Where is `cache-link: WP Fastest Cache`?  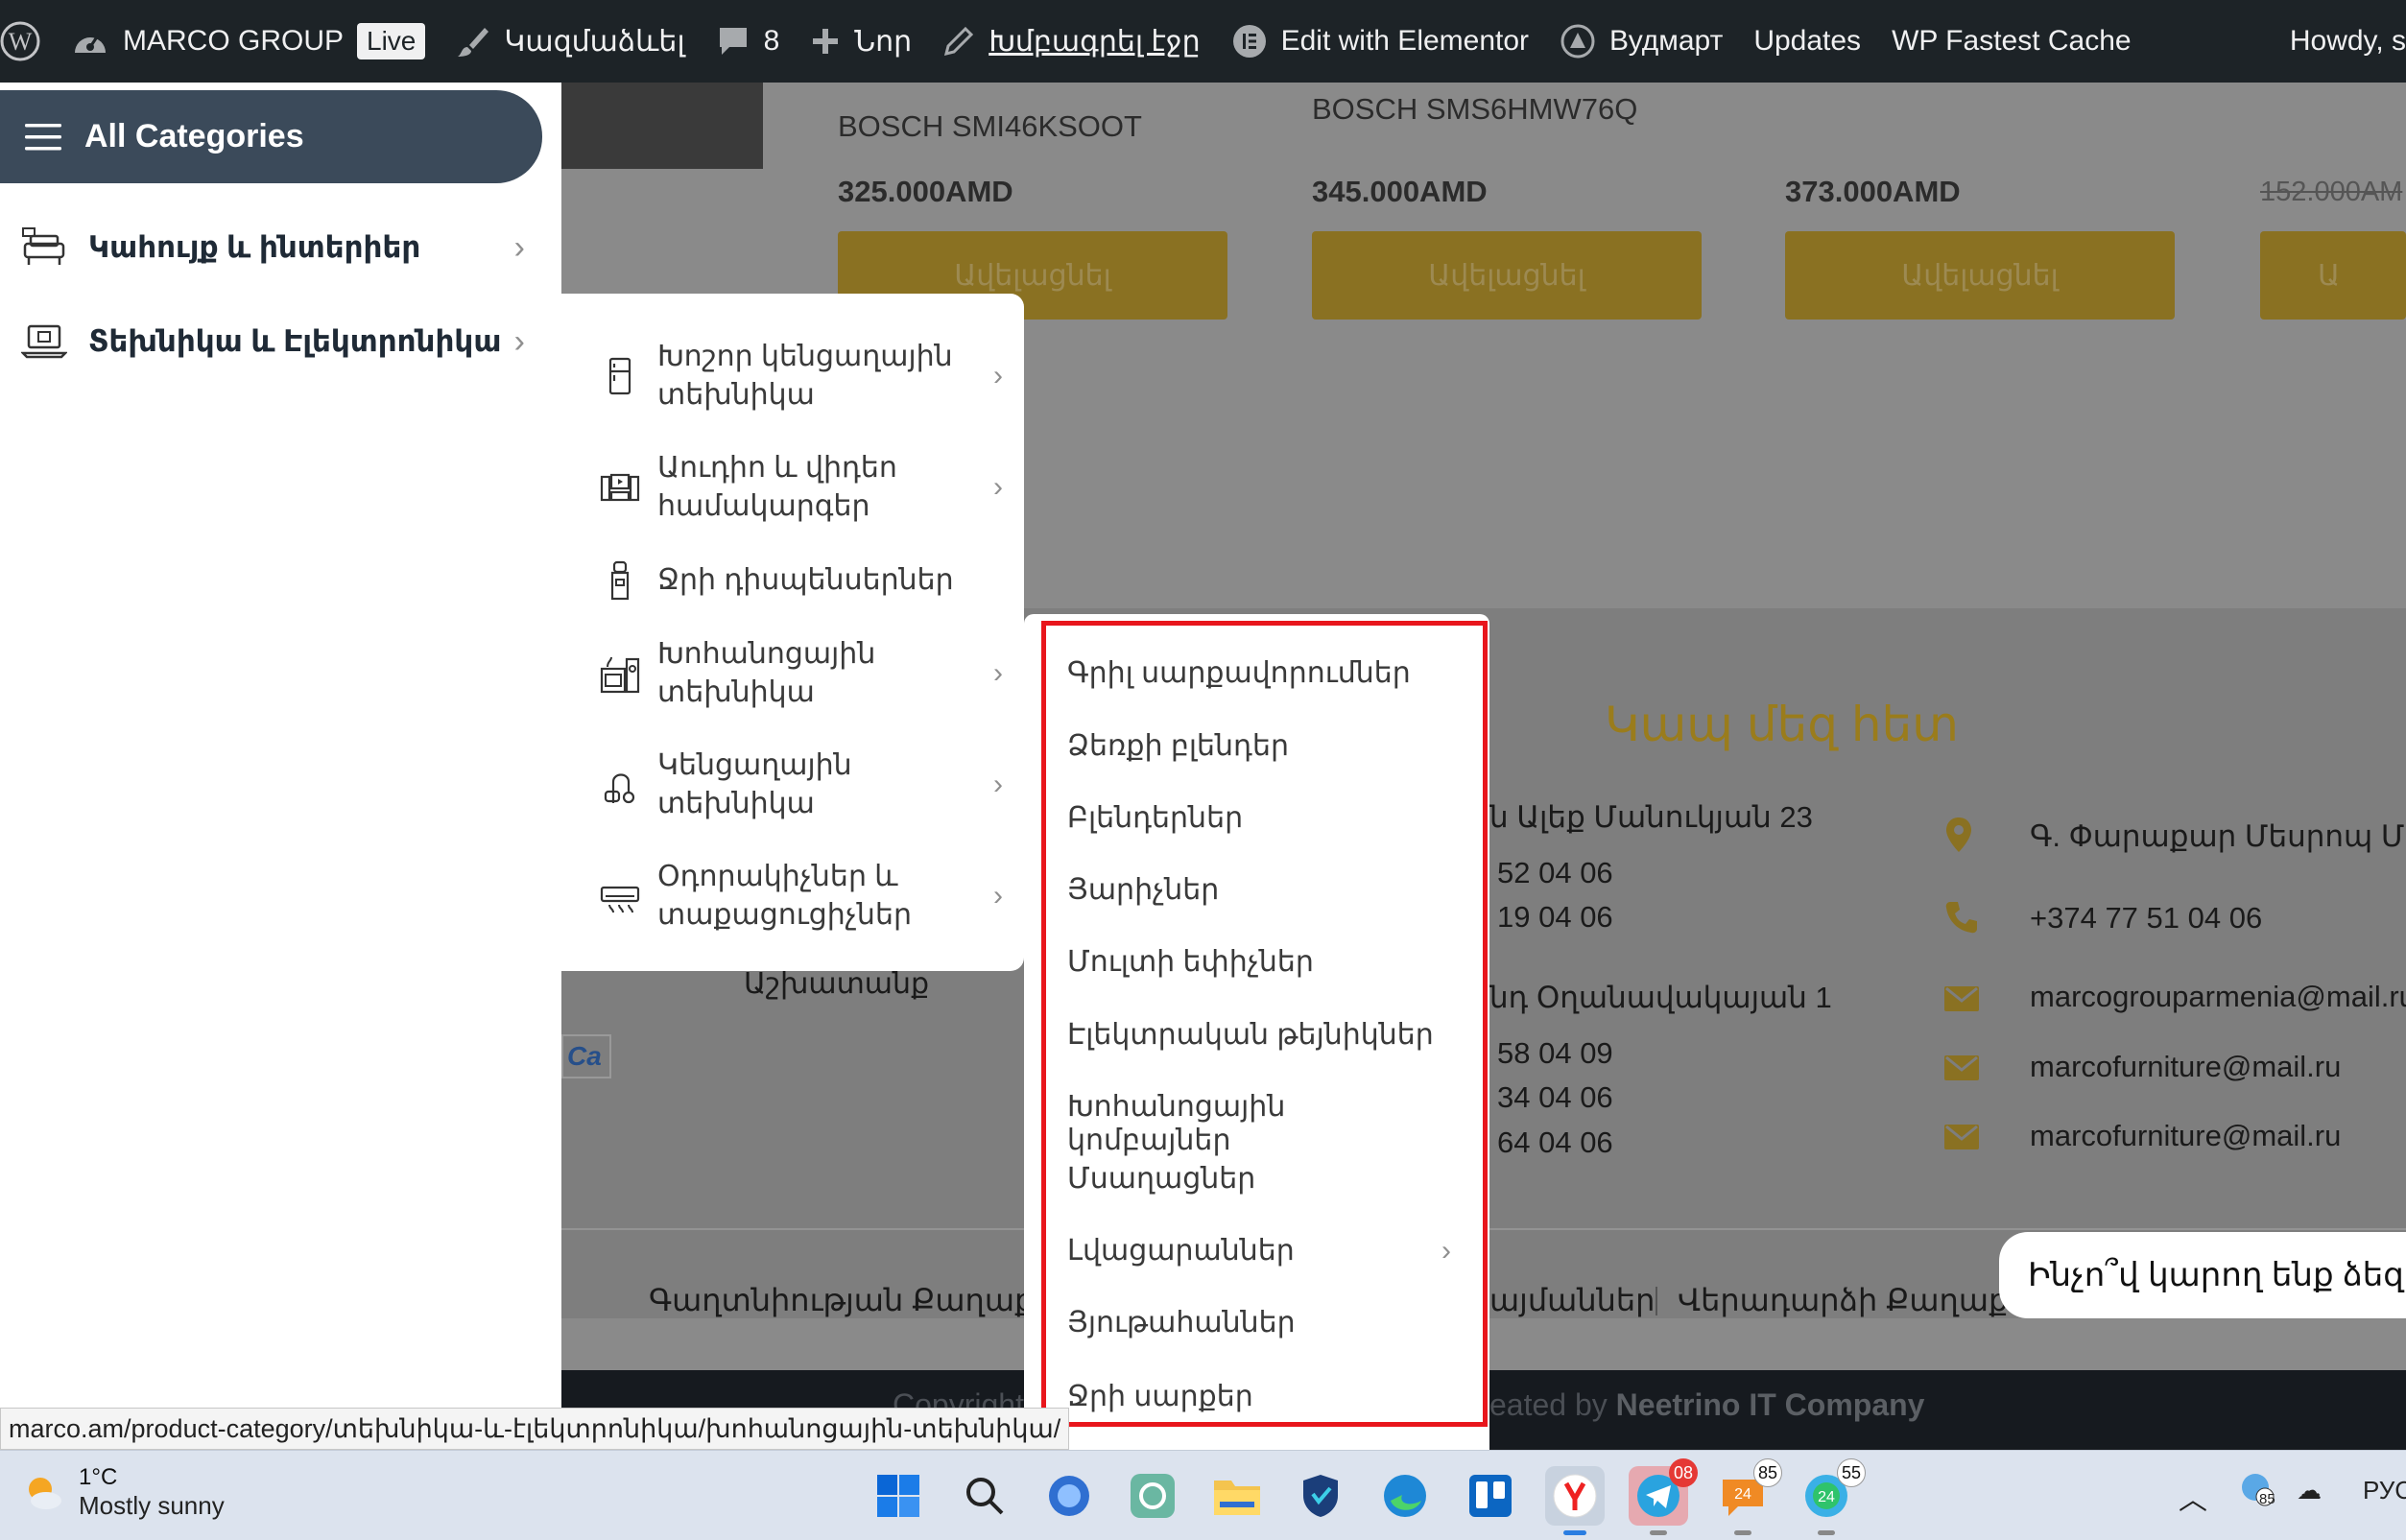 cache-link: WP Fastest Cache is located at coordinates (2012, 41).